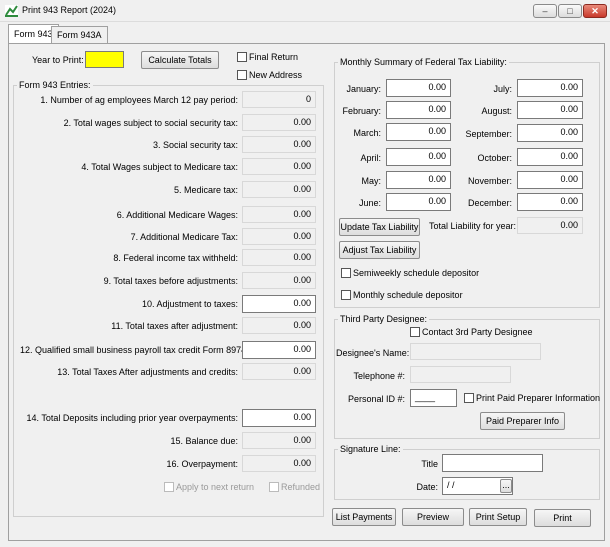 This screenshot has height=547, width=610. I want to click on line16-value: 0.00, so click(279, 463).